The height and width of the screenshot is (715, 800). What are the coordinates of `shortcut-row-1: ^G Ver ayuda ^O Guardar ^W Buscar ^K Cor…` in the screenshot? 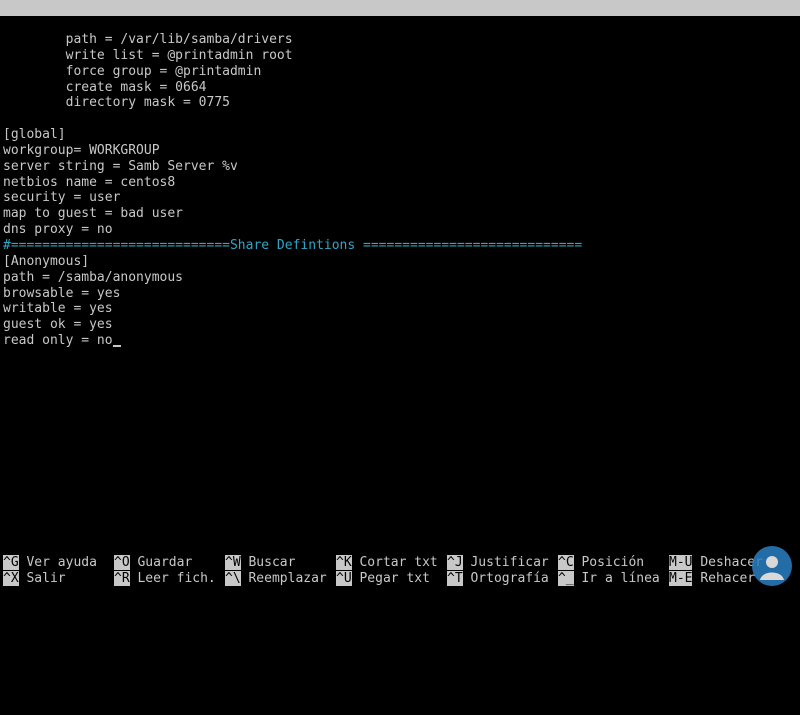 It's located at (401, 563).